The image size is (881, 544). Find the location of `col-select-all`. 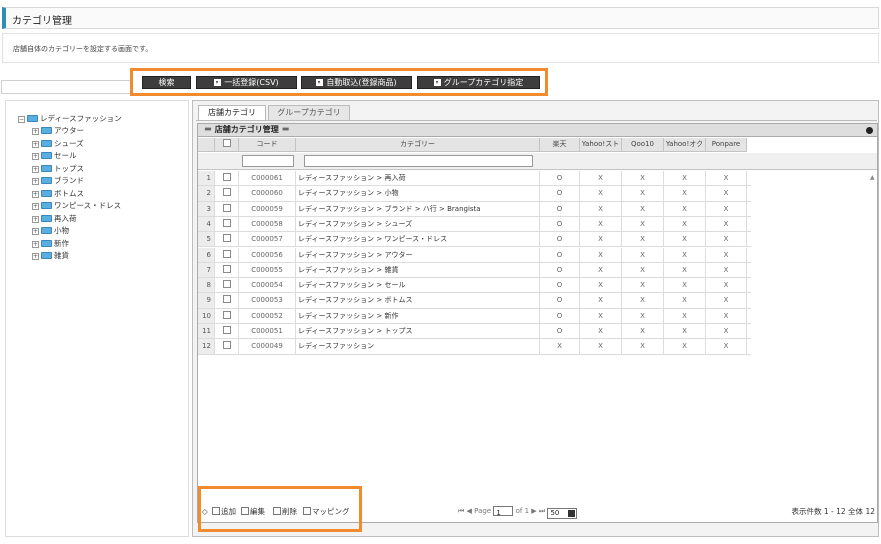

col-select-all is located at coordinates (227, 145).